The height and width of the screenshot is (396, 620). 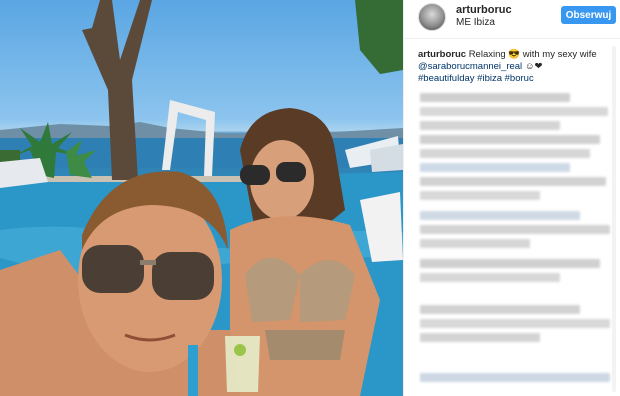 I want to click on post-location: ME Ibiza, so click(x=475, y=22).